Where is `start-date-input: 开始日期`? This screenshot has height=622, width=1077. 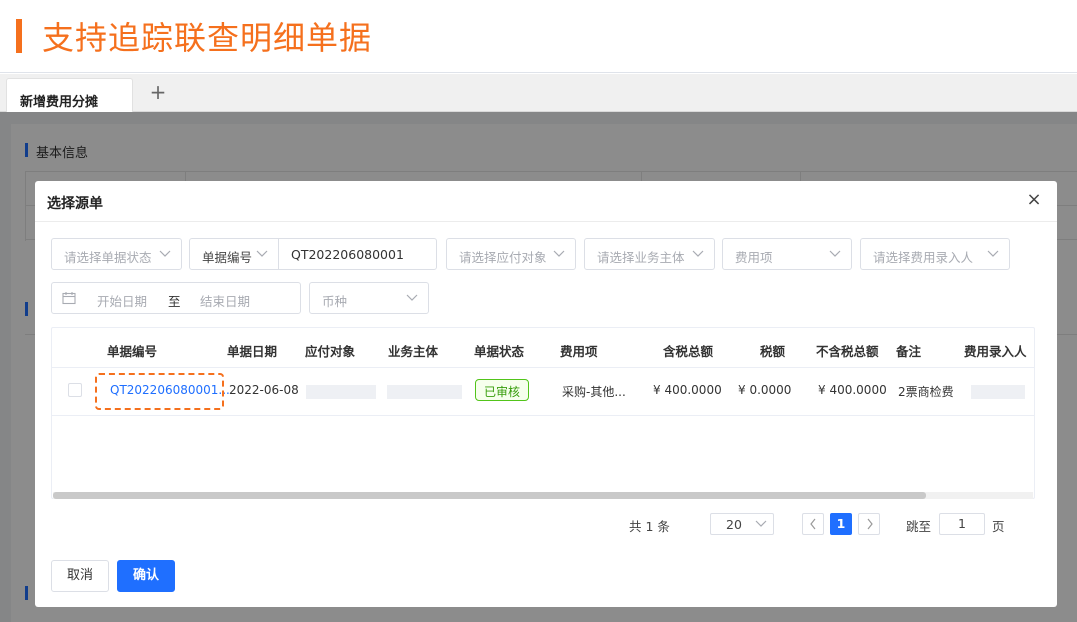 start-date-input: 开始日期 is located at coordinates (122, 300).